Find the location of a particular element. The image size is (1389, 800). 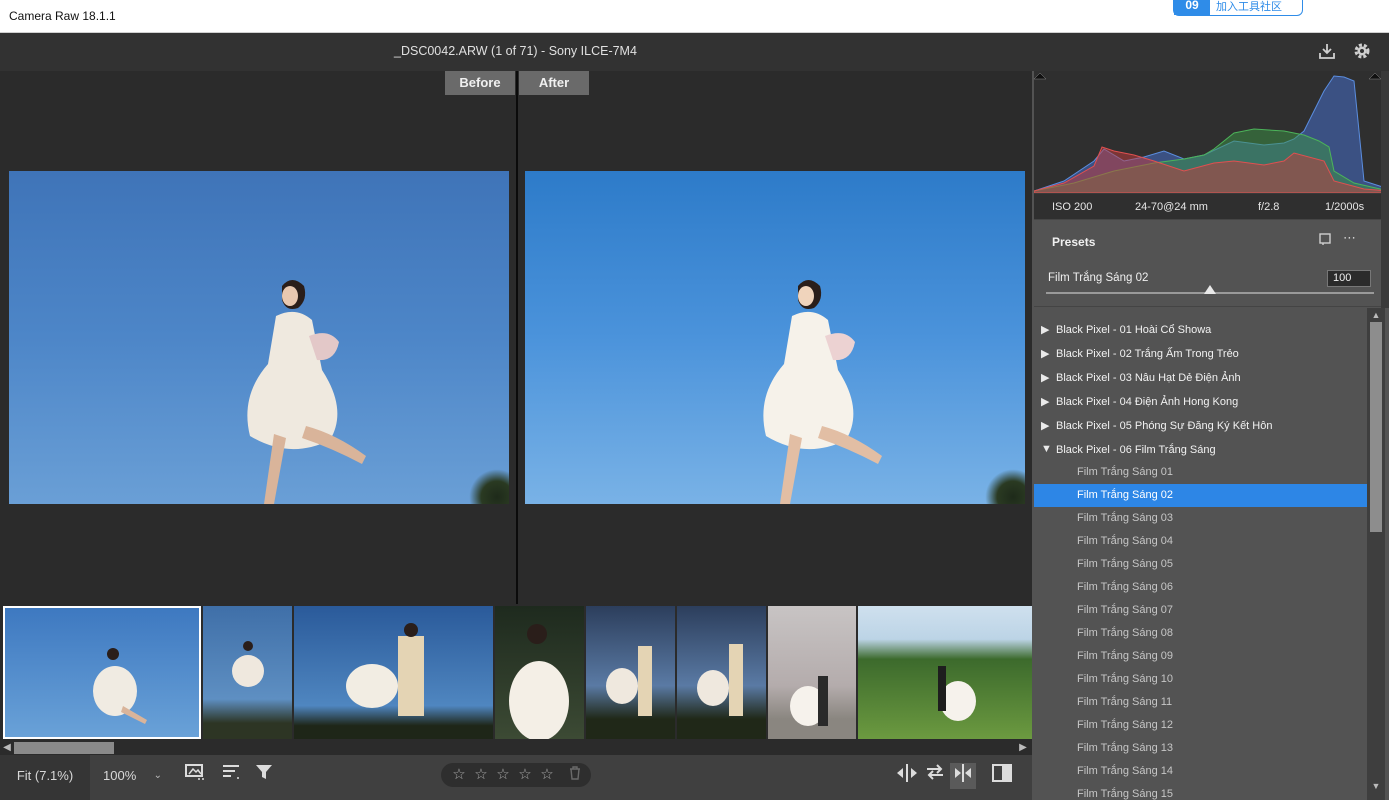

preset-item: Film Trắng Sáng 11 is located at coordinates (1201, 702).